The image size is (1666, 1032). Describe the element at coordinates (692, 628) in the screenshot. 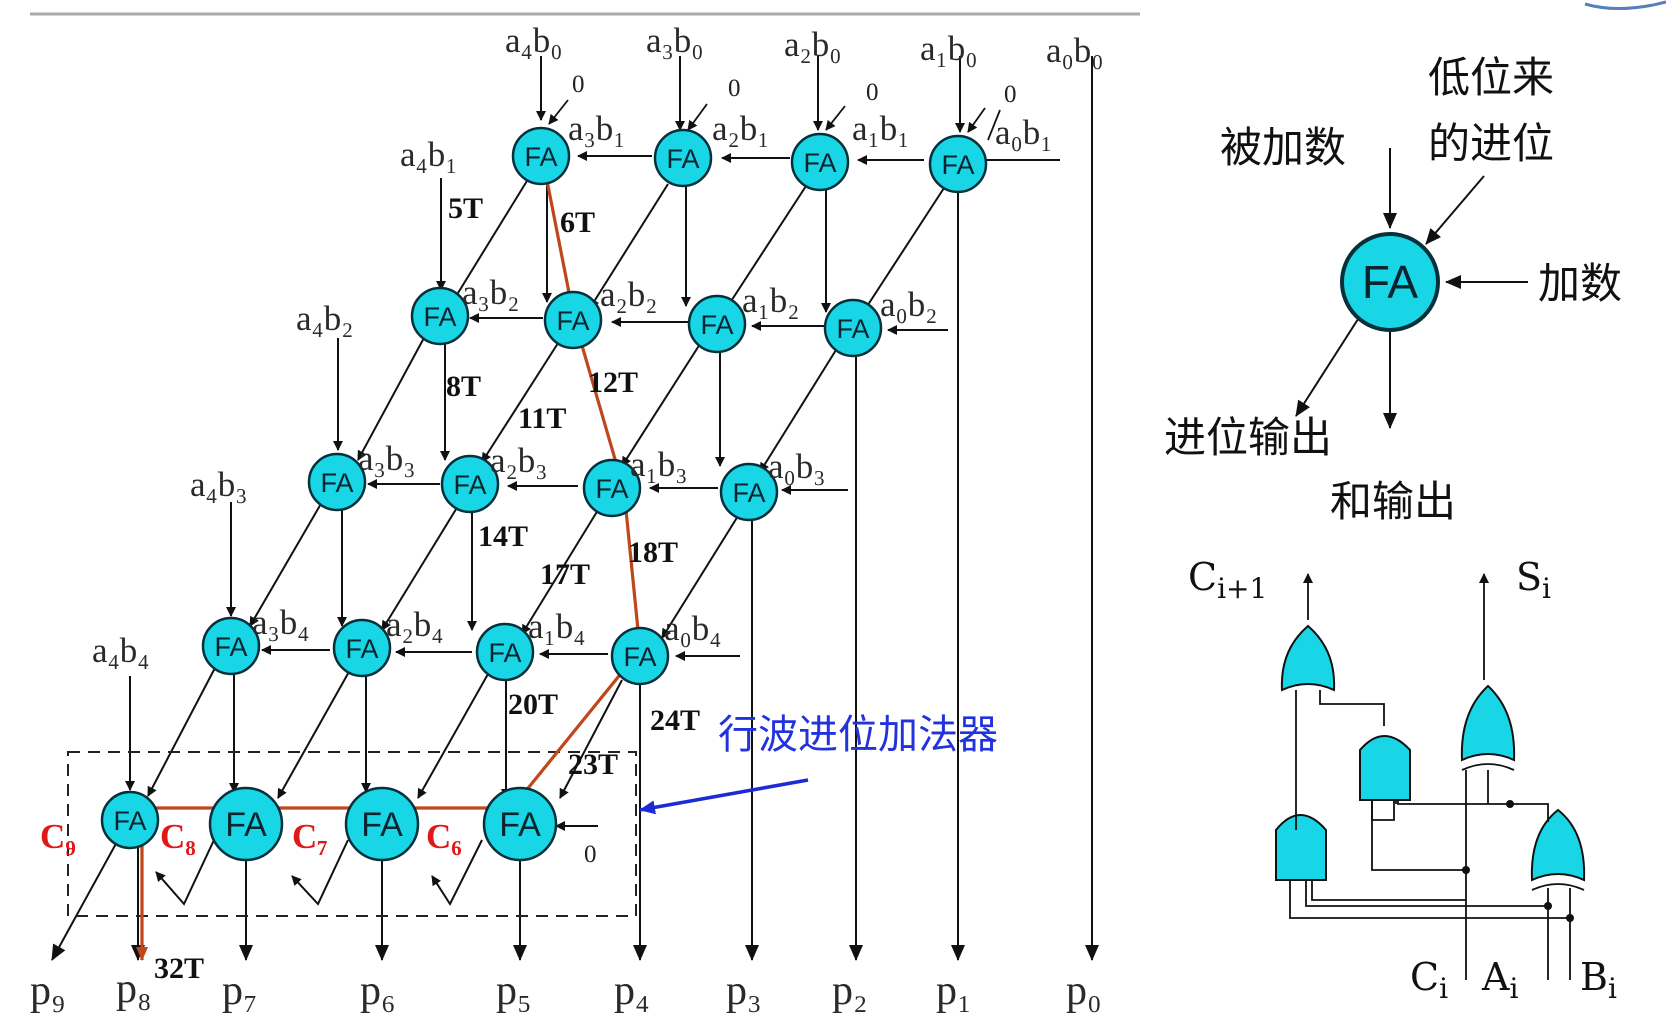

I see `svg-text: a₀b₄` at that location.